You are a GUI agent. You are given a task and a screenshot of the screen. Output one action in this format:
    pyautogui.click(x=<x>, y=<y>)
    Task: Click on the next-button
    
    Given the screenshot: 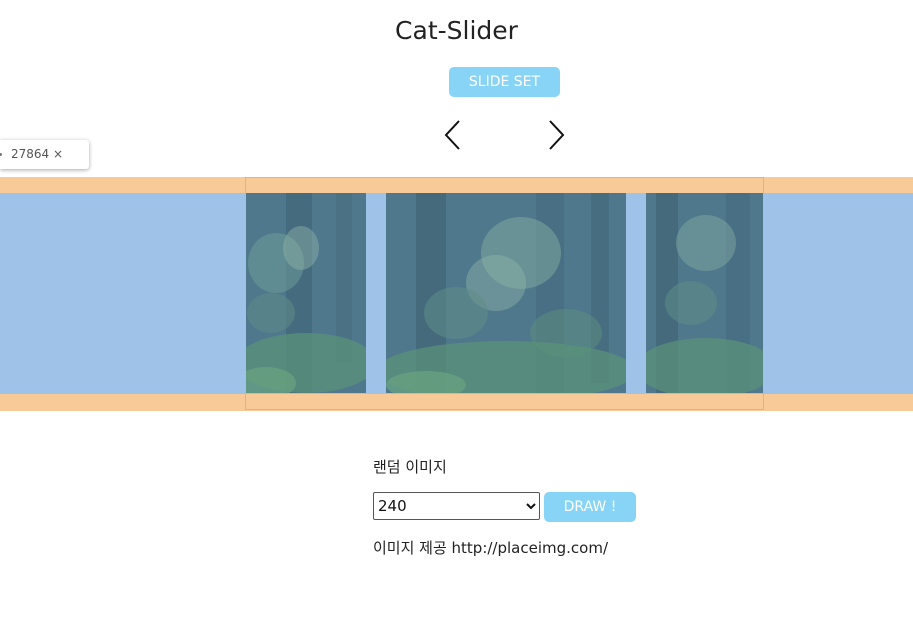 What is the action you would take?
    pyautogui.click(x=556, y=135)
    